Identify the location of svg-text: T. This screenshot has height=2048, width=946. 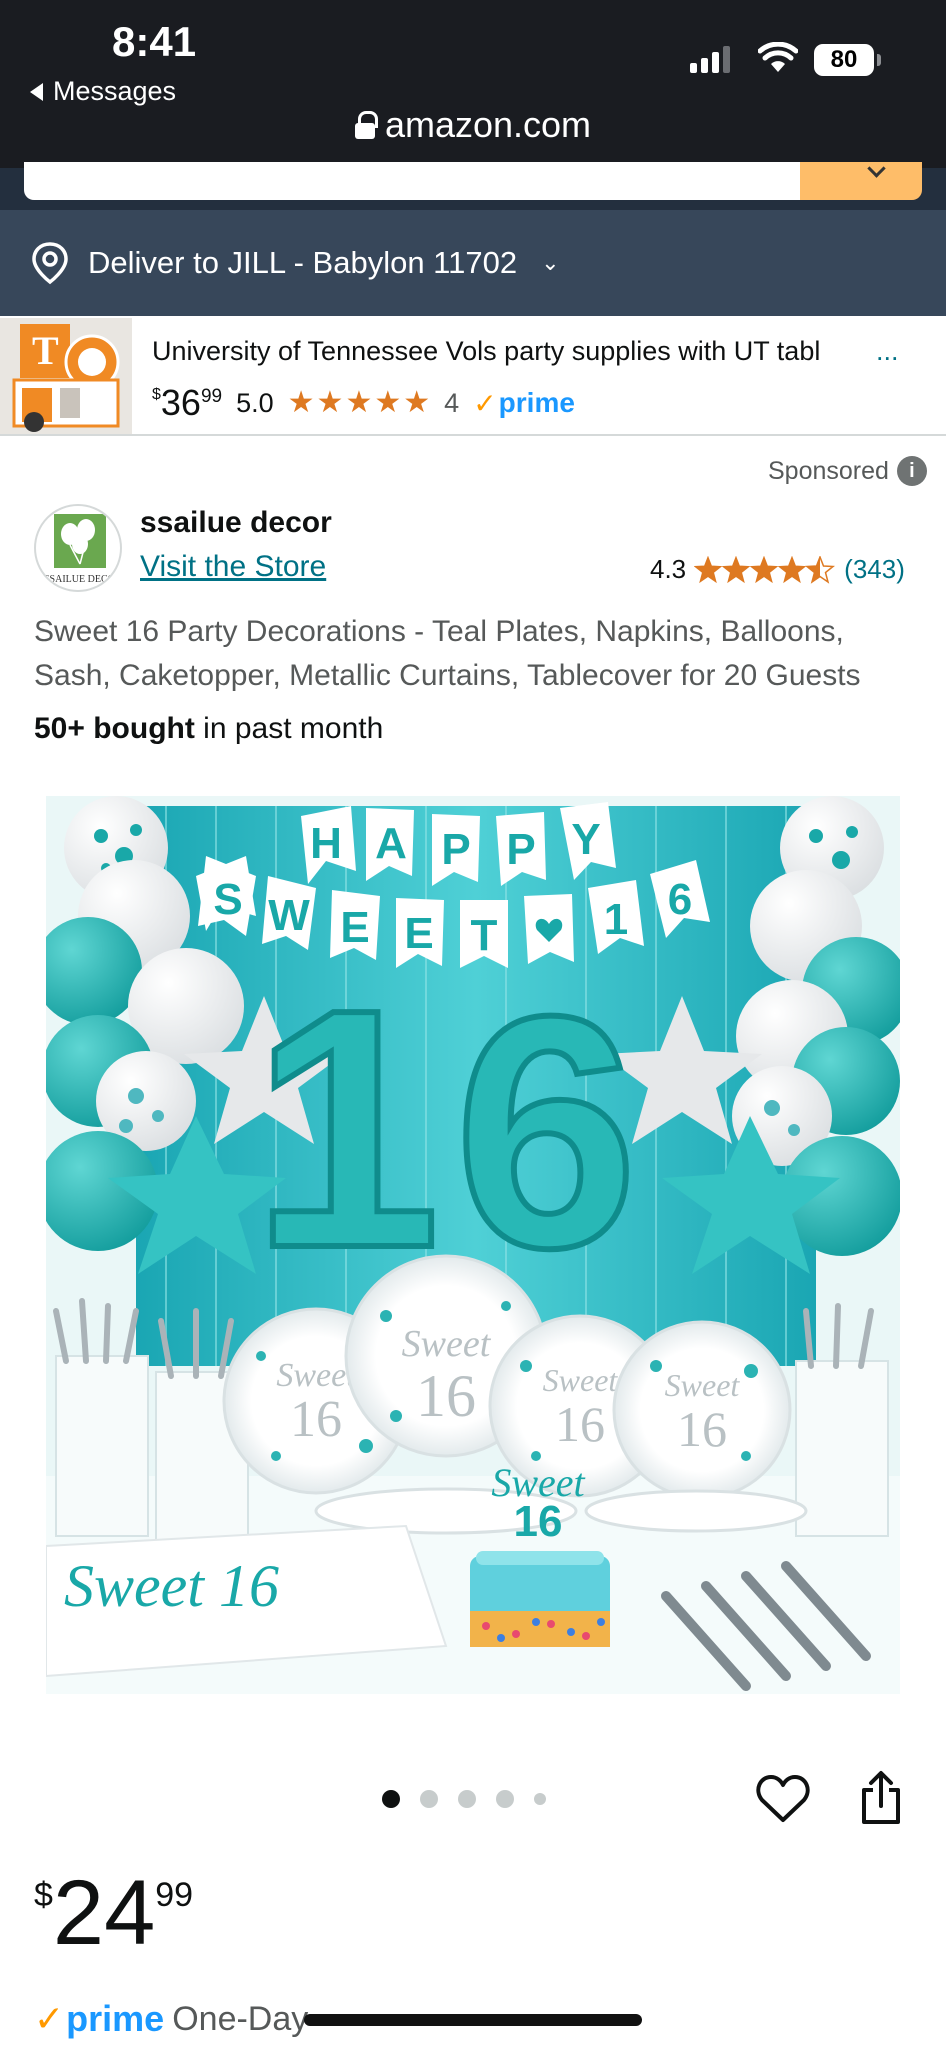
(45, 350).